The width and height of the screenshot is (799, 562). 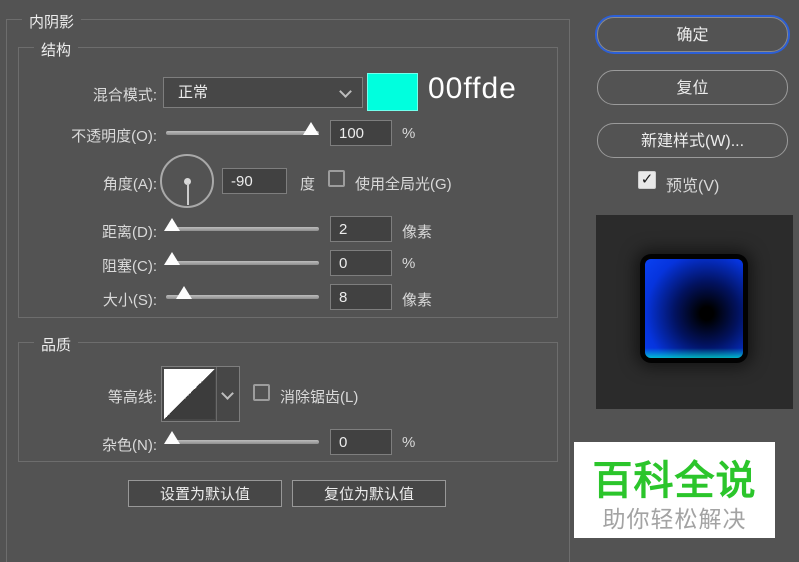 What do you see at coordinates (361, 263) in the screenshot?
I see `choke-input` at bounding box center [361, 263].